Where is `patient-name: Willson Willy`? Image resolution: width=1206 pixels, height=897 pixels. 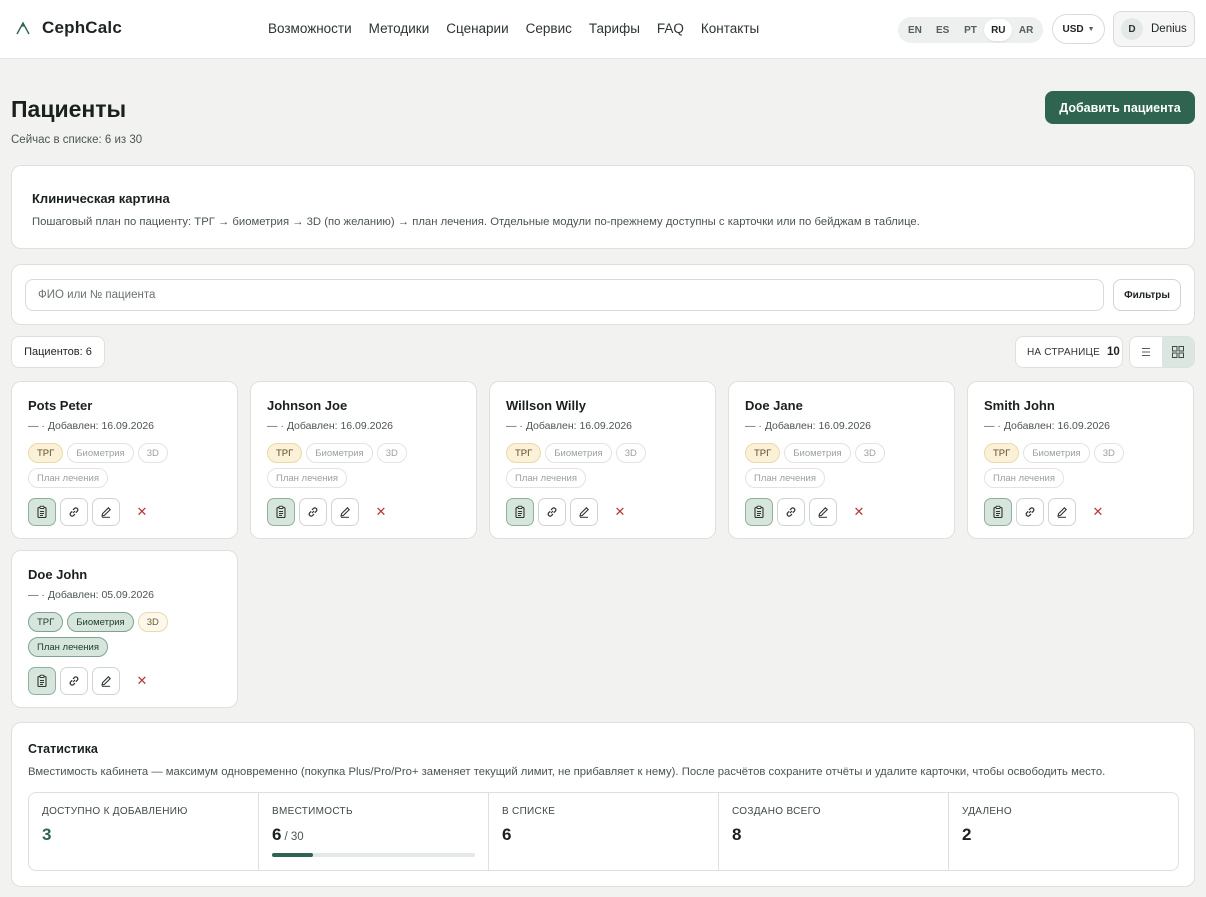
patient-name: Willson Willy is located at coordinates (546, 405).